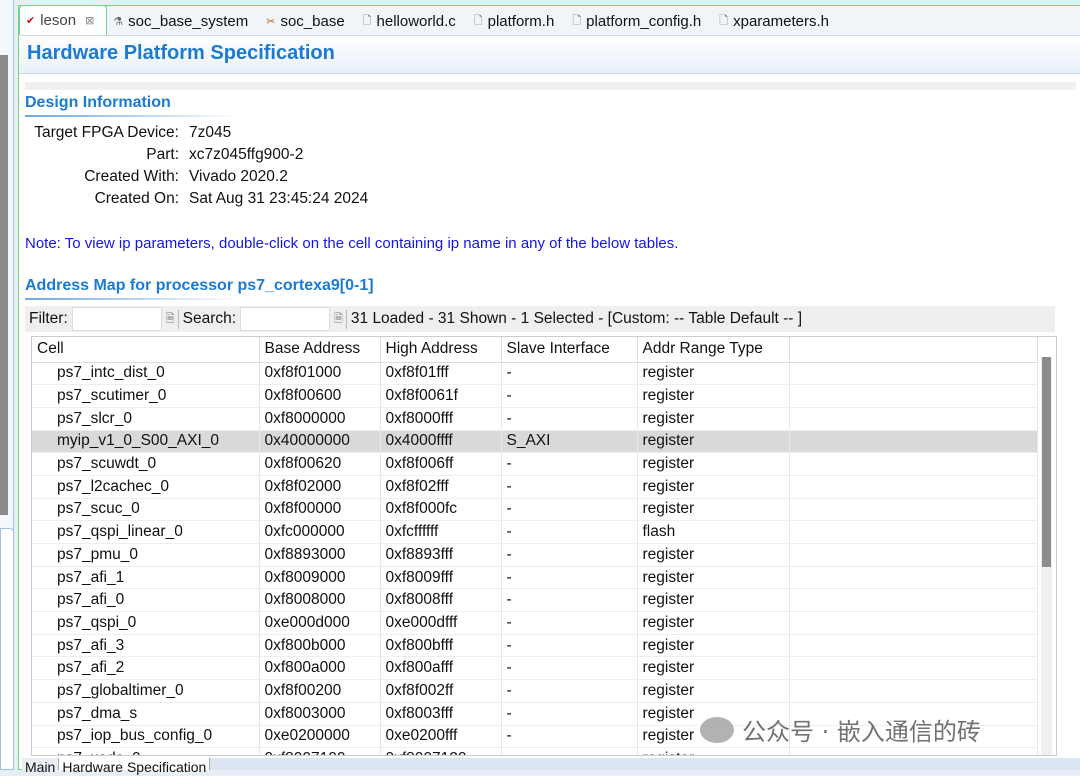 This screenshot has width=1080, height=776. What do you see at coordinates (320, 623) in the screenshot?
I see `base-address: 0xe000d000` at bounding box center [320, 623].